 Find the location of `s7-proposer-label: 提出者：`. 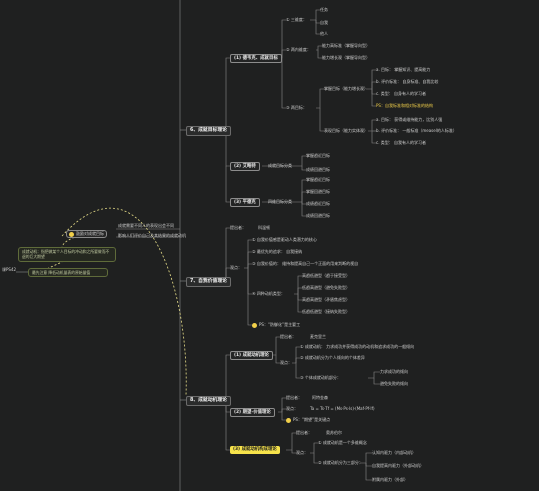

s7-proposer-label: 提出者： is located at coordinates (238, 227).